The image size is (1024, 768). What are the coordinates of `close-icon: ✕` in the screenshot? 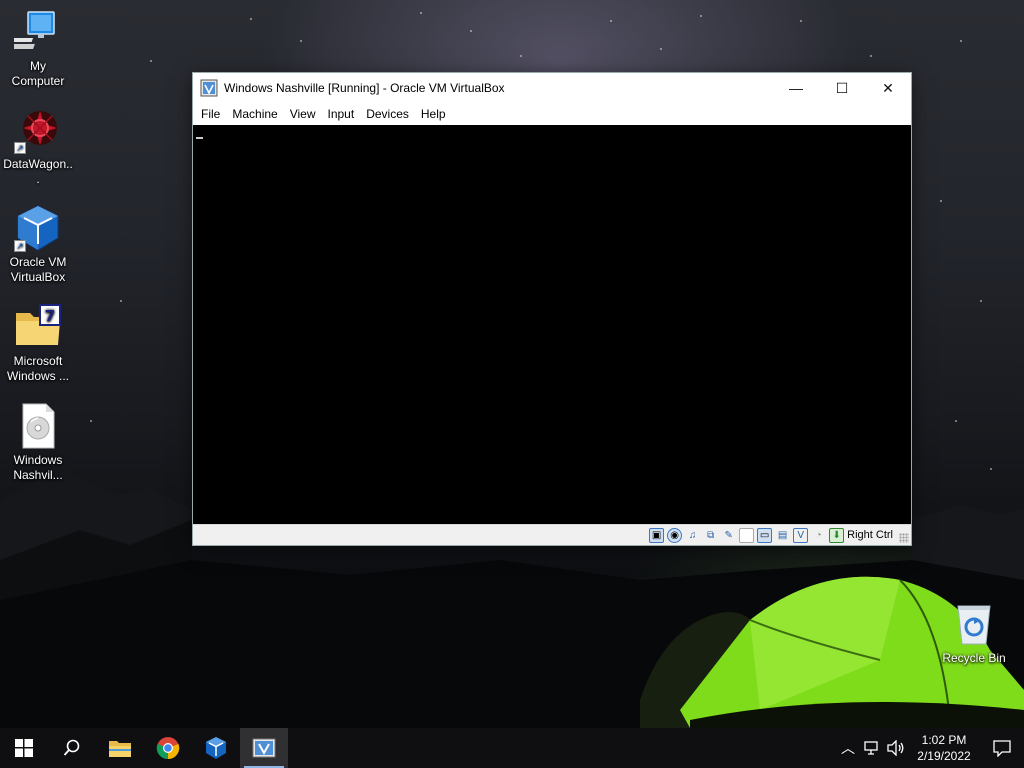 It's located at (888, 87).